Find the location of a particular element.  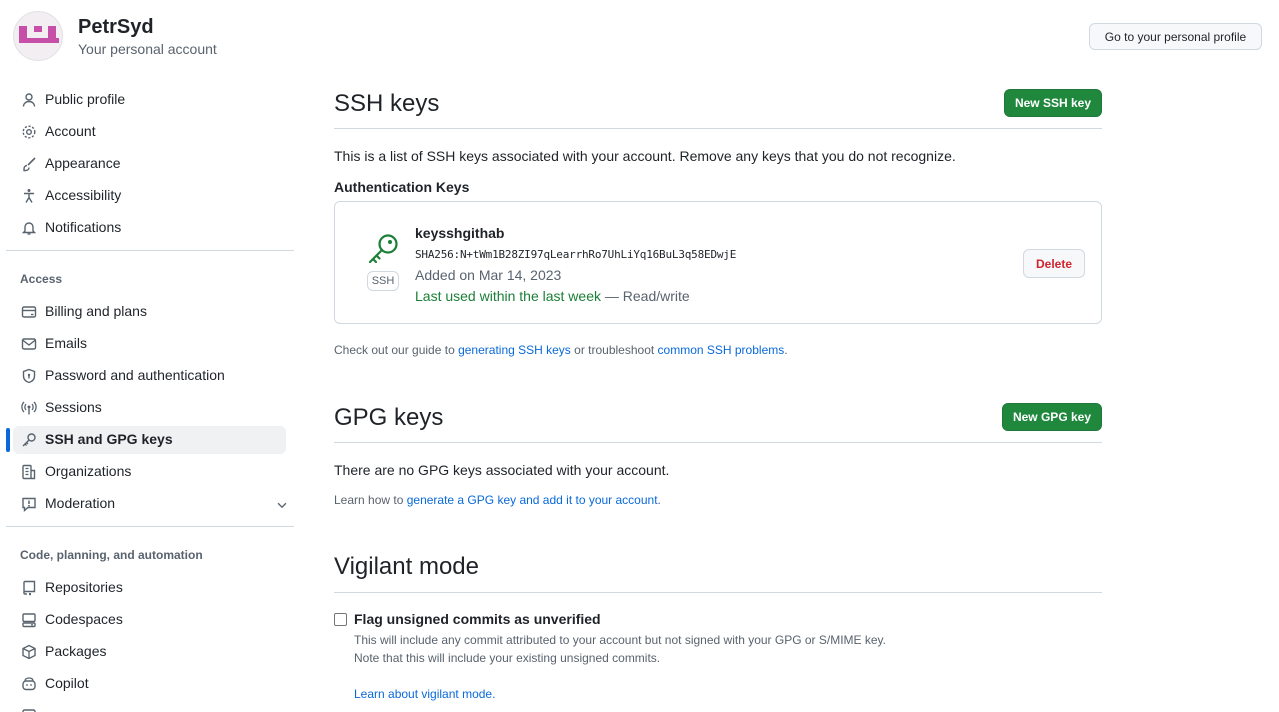

vigilant-mode-heading: Vigilant mode is located at coordinates (406, 566).